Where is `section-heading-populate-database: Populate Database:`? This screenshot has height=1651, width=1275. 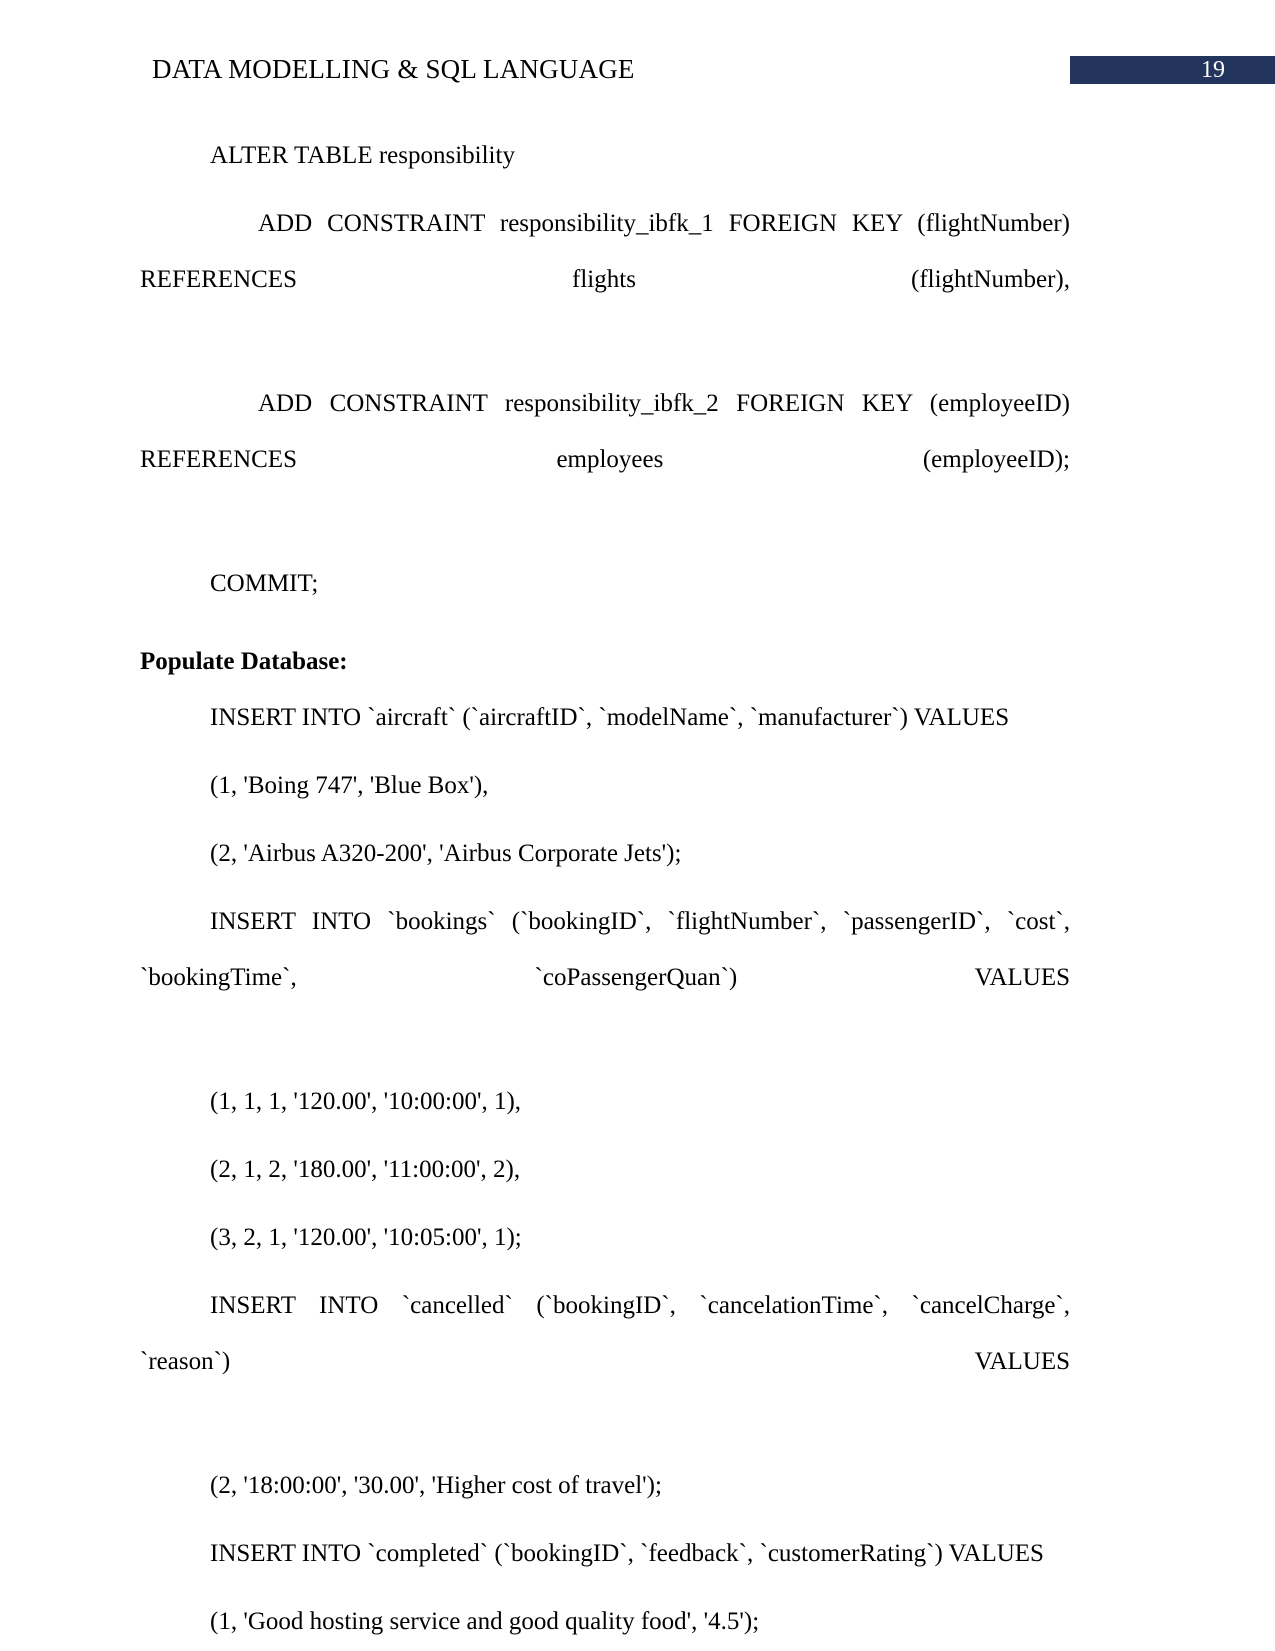 section-heading-populate-database: Populate Database: is located at coordinates (244, 661).